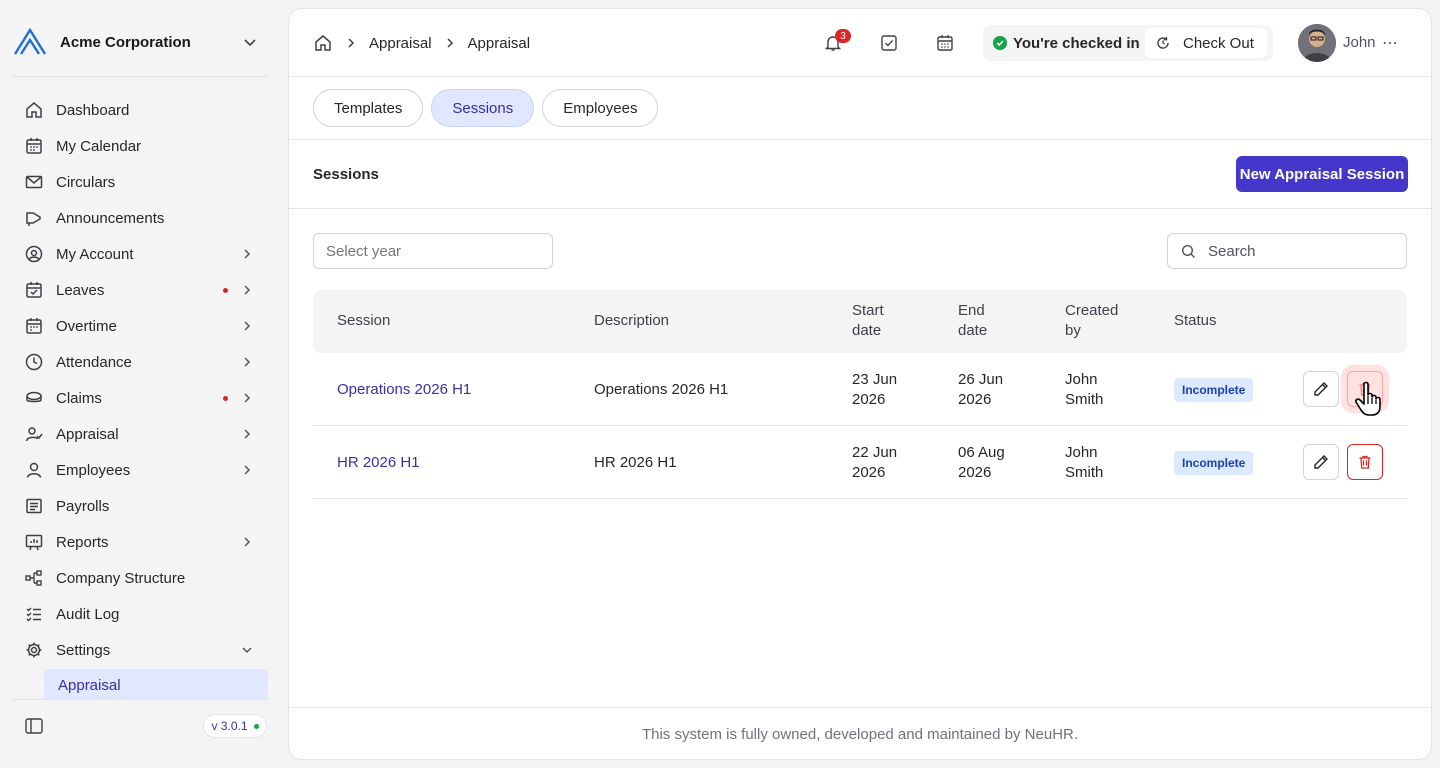 The width and height of the screenshot is (1440, 768). Describe the element at coordinates (378, 463) in the screenshot. I see `session-link: HR 2026 H1` at that location.